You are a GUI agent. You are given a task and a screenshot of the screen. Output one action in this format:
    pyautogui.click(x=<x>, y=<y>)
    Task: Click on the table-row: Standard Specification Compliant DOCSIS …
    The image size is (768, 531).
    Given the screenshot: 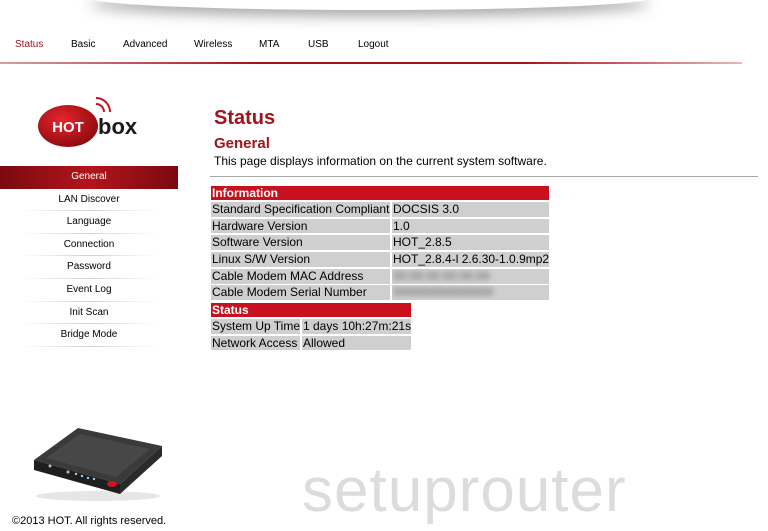 What is the action you would take?
    pyautogui.click(x=380, y=209)
    